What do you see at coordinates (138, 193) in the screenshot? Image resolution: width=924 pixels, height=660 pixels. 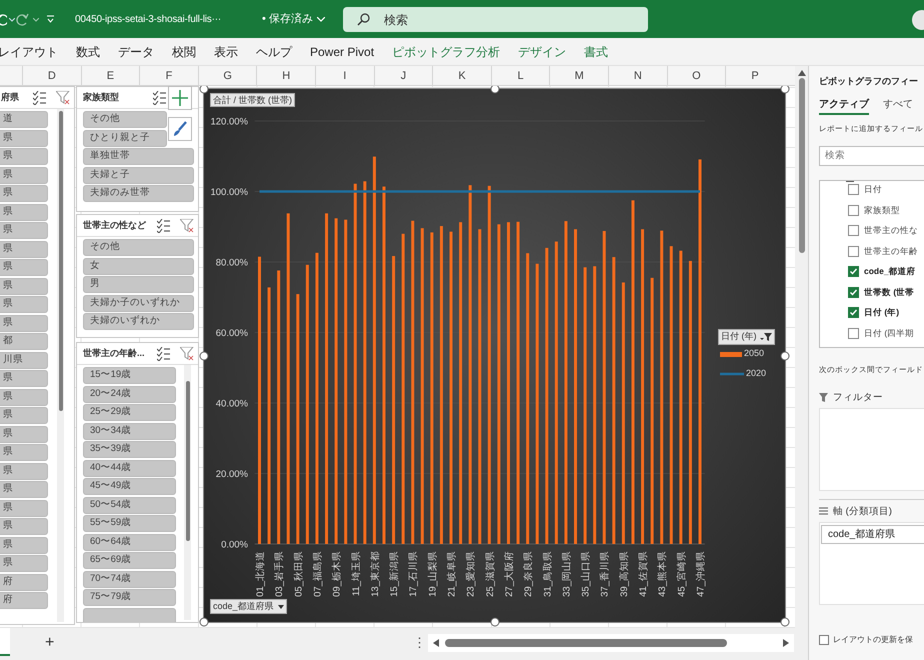 I see `slicer-item: 夫婦のみ世帯` at bounding box center [138, 193].